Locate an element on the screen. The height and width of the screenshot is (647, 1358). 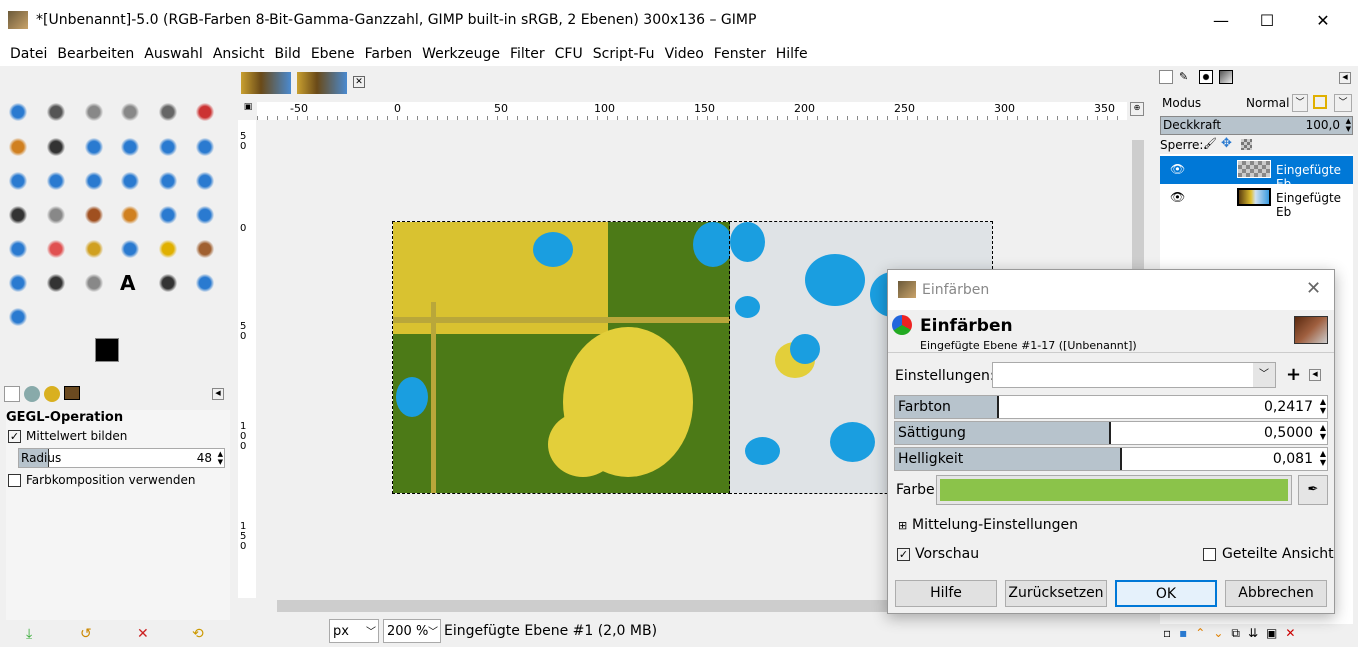
device-status-tab-icon is located at coordinates (32, 394).